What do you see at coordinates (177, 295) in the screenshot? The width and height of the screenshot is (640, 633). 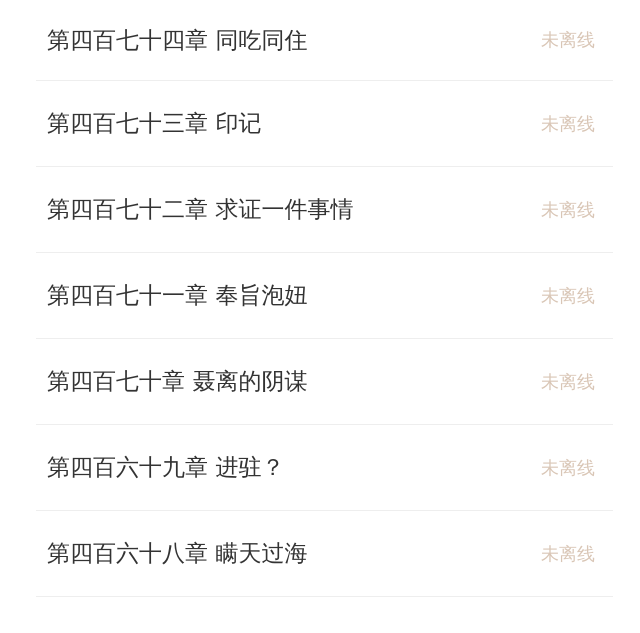 I see `chapter-title: 第四百七十一章 奉旨泡妞` at bounding box center [177, 295].